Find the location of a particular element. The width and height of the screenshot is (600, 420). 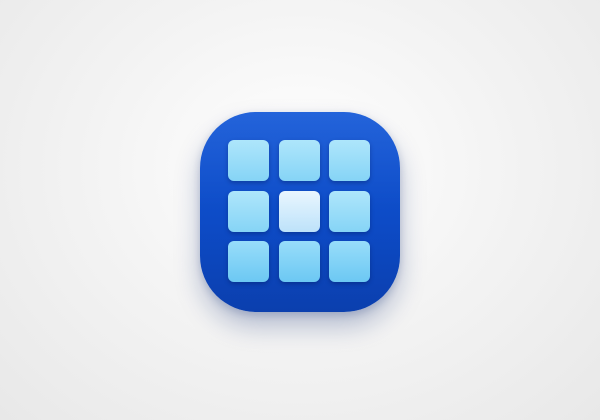

tile-grid is located at coordinates (299, 211).